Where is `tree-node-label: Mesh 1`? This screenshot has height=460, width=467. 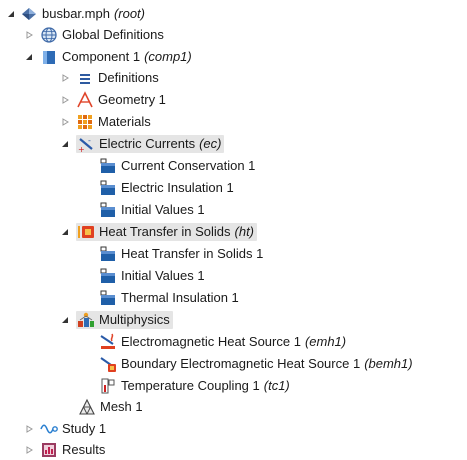 tree-node-label: Mesh 1 is located at coordinates (121, 406).